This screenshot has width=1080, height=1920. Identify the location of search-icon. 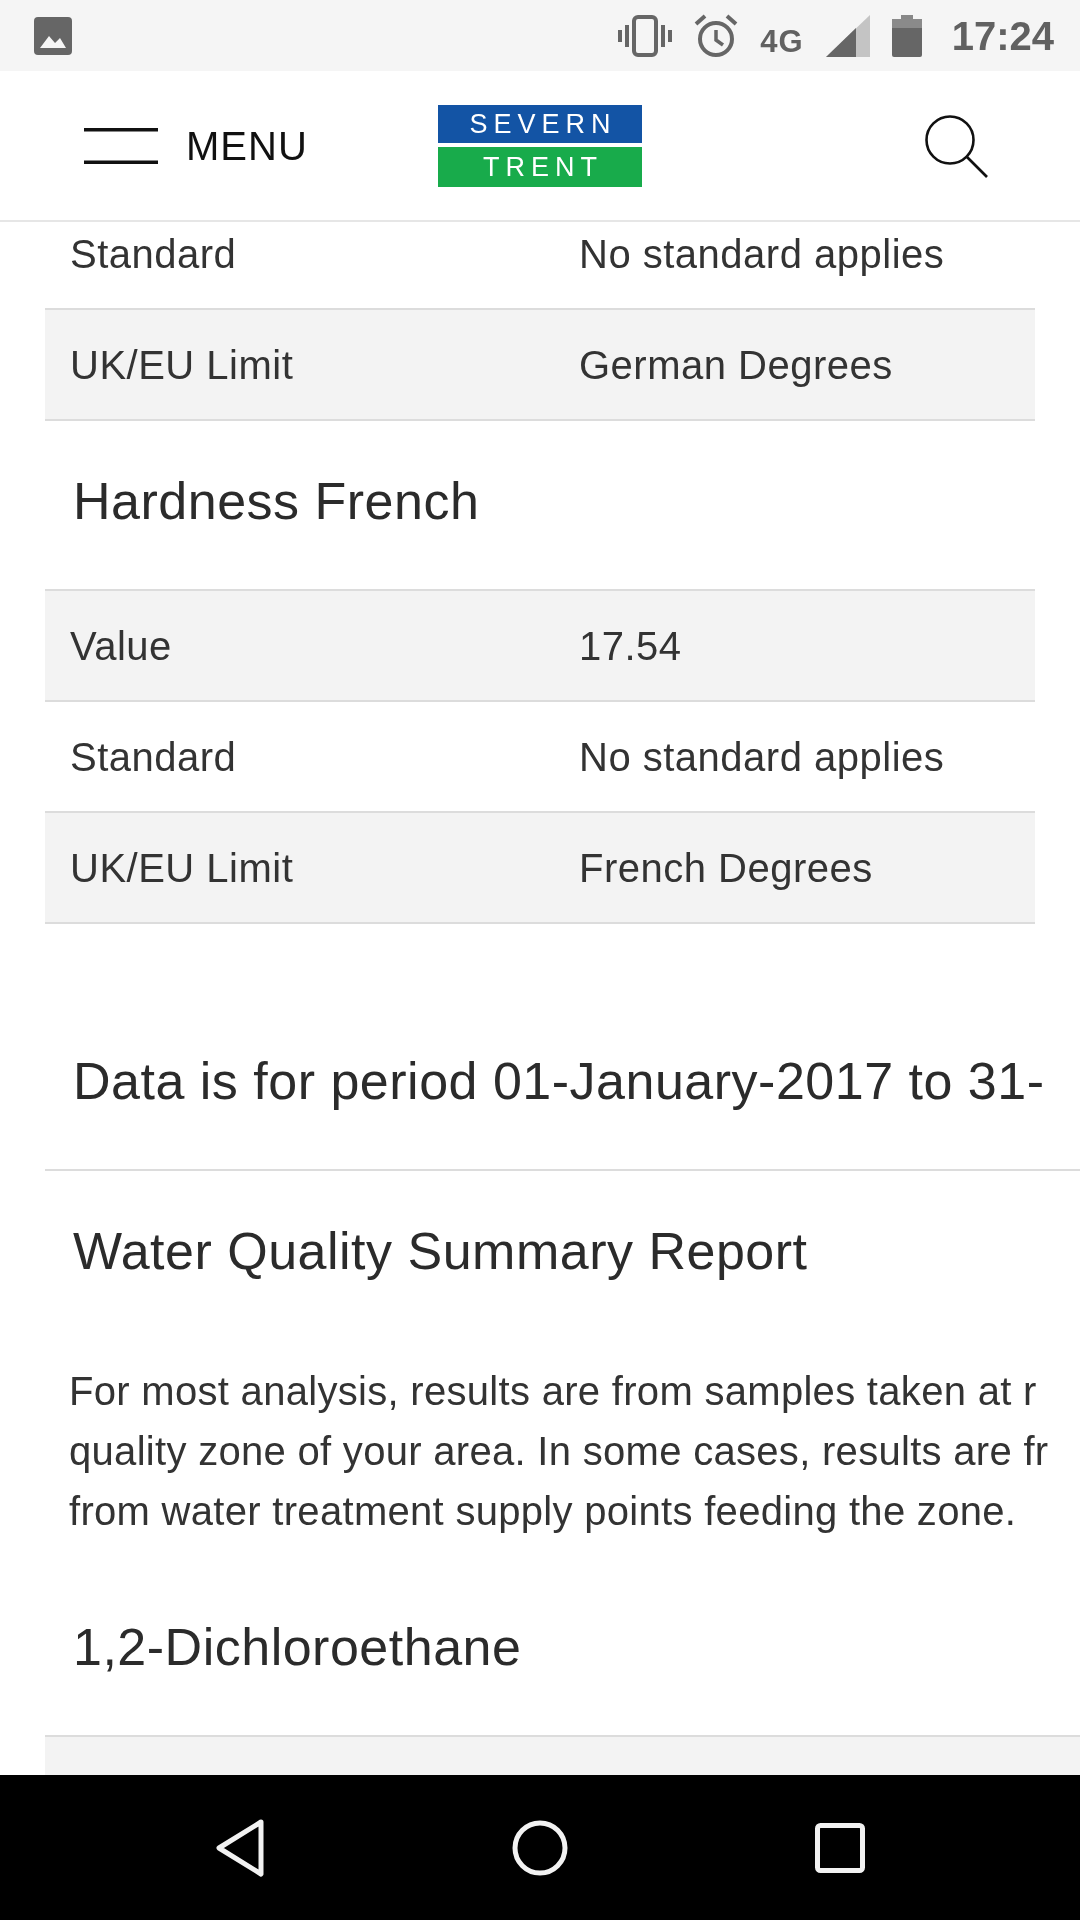
(956, 145).